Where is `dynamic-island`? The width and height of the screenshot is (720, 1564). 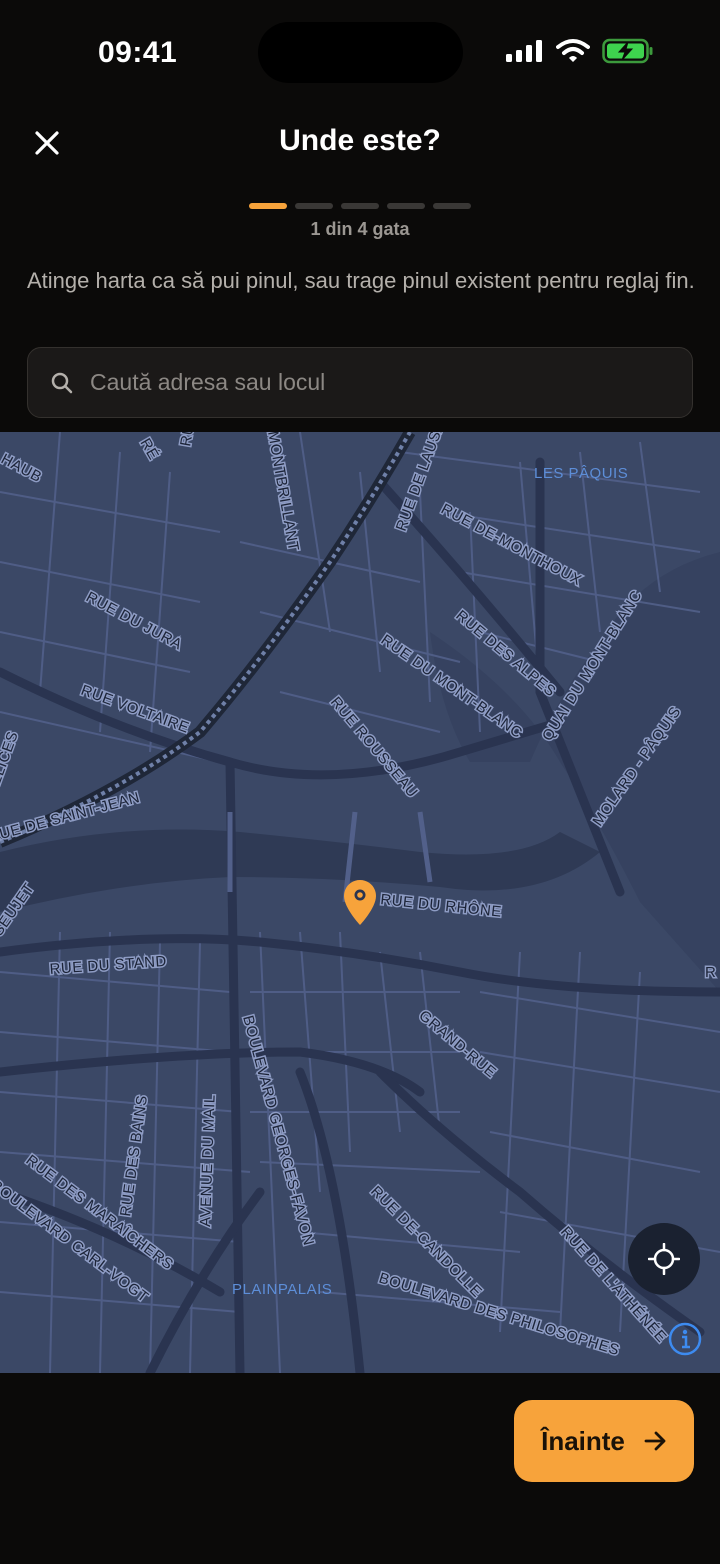 dynamic-island is located at coordinates (360, 52).